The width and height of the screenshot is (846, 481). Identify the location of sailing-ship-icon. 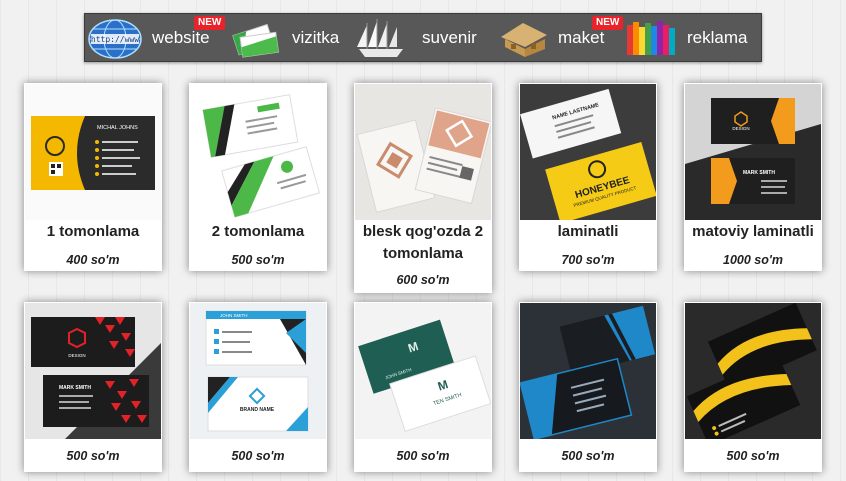
(380, 38).